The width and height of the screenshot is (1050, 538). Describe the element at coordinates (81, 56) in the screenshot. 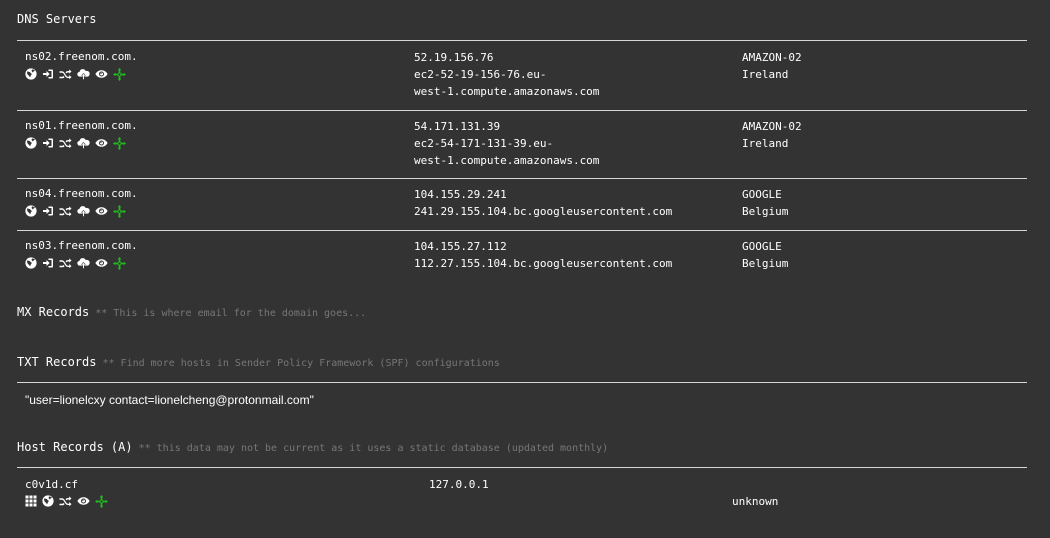

I see `dns-host: ns02.freenom.com.` at that location.